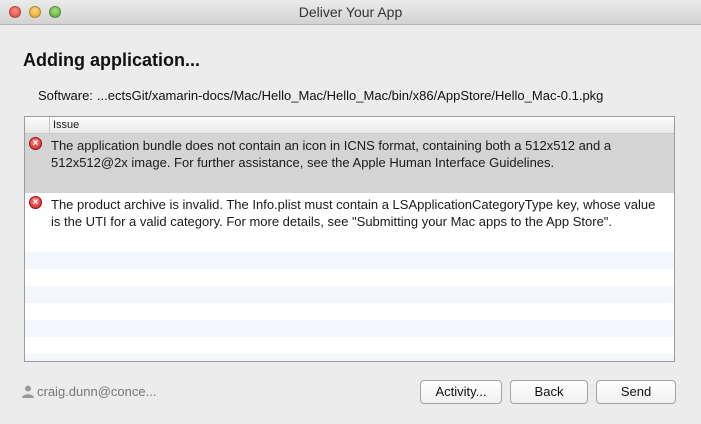 This screenshot has height=424, width=701. Describe the element at coordinates (65, 95) in the screenshot. I see `software-label: Software:` at that location.